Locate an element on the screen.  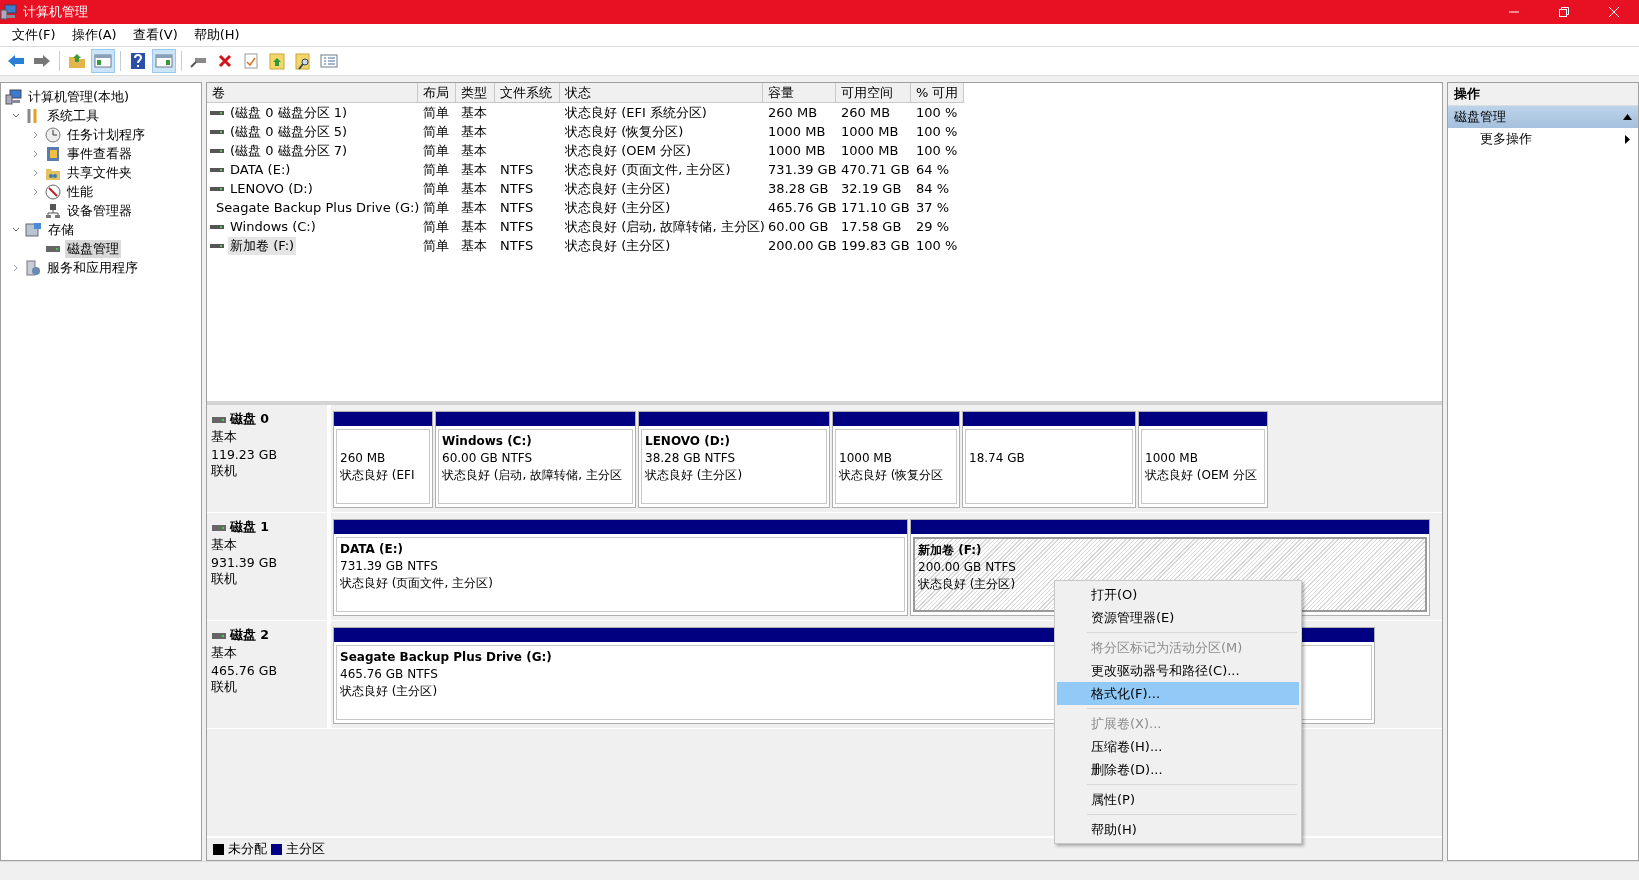
device-icon is located at coordinates (53, 210).